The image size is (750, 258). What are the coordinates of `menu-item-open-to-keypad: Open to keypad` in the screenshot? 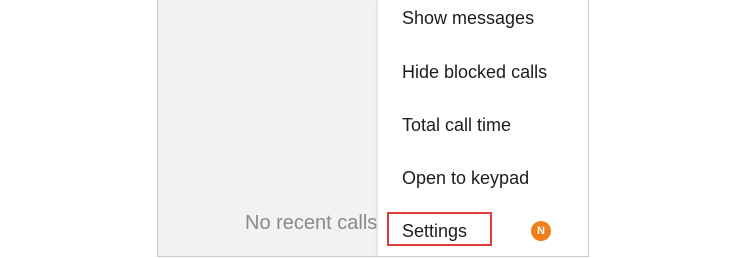 It's located at (465, 178).